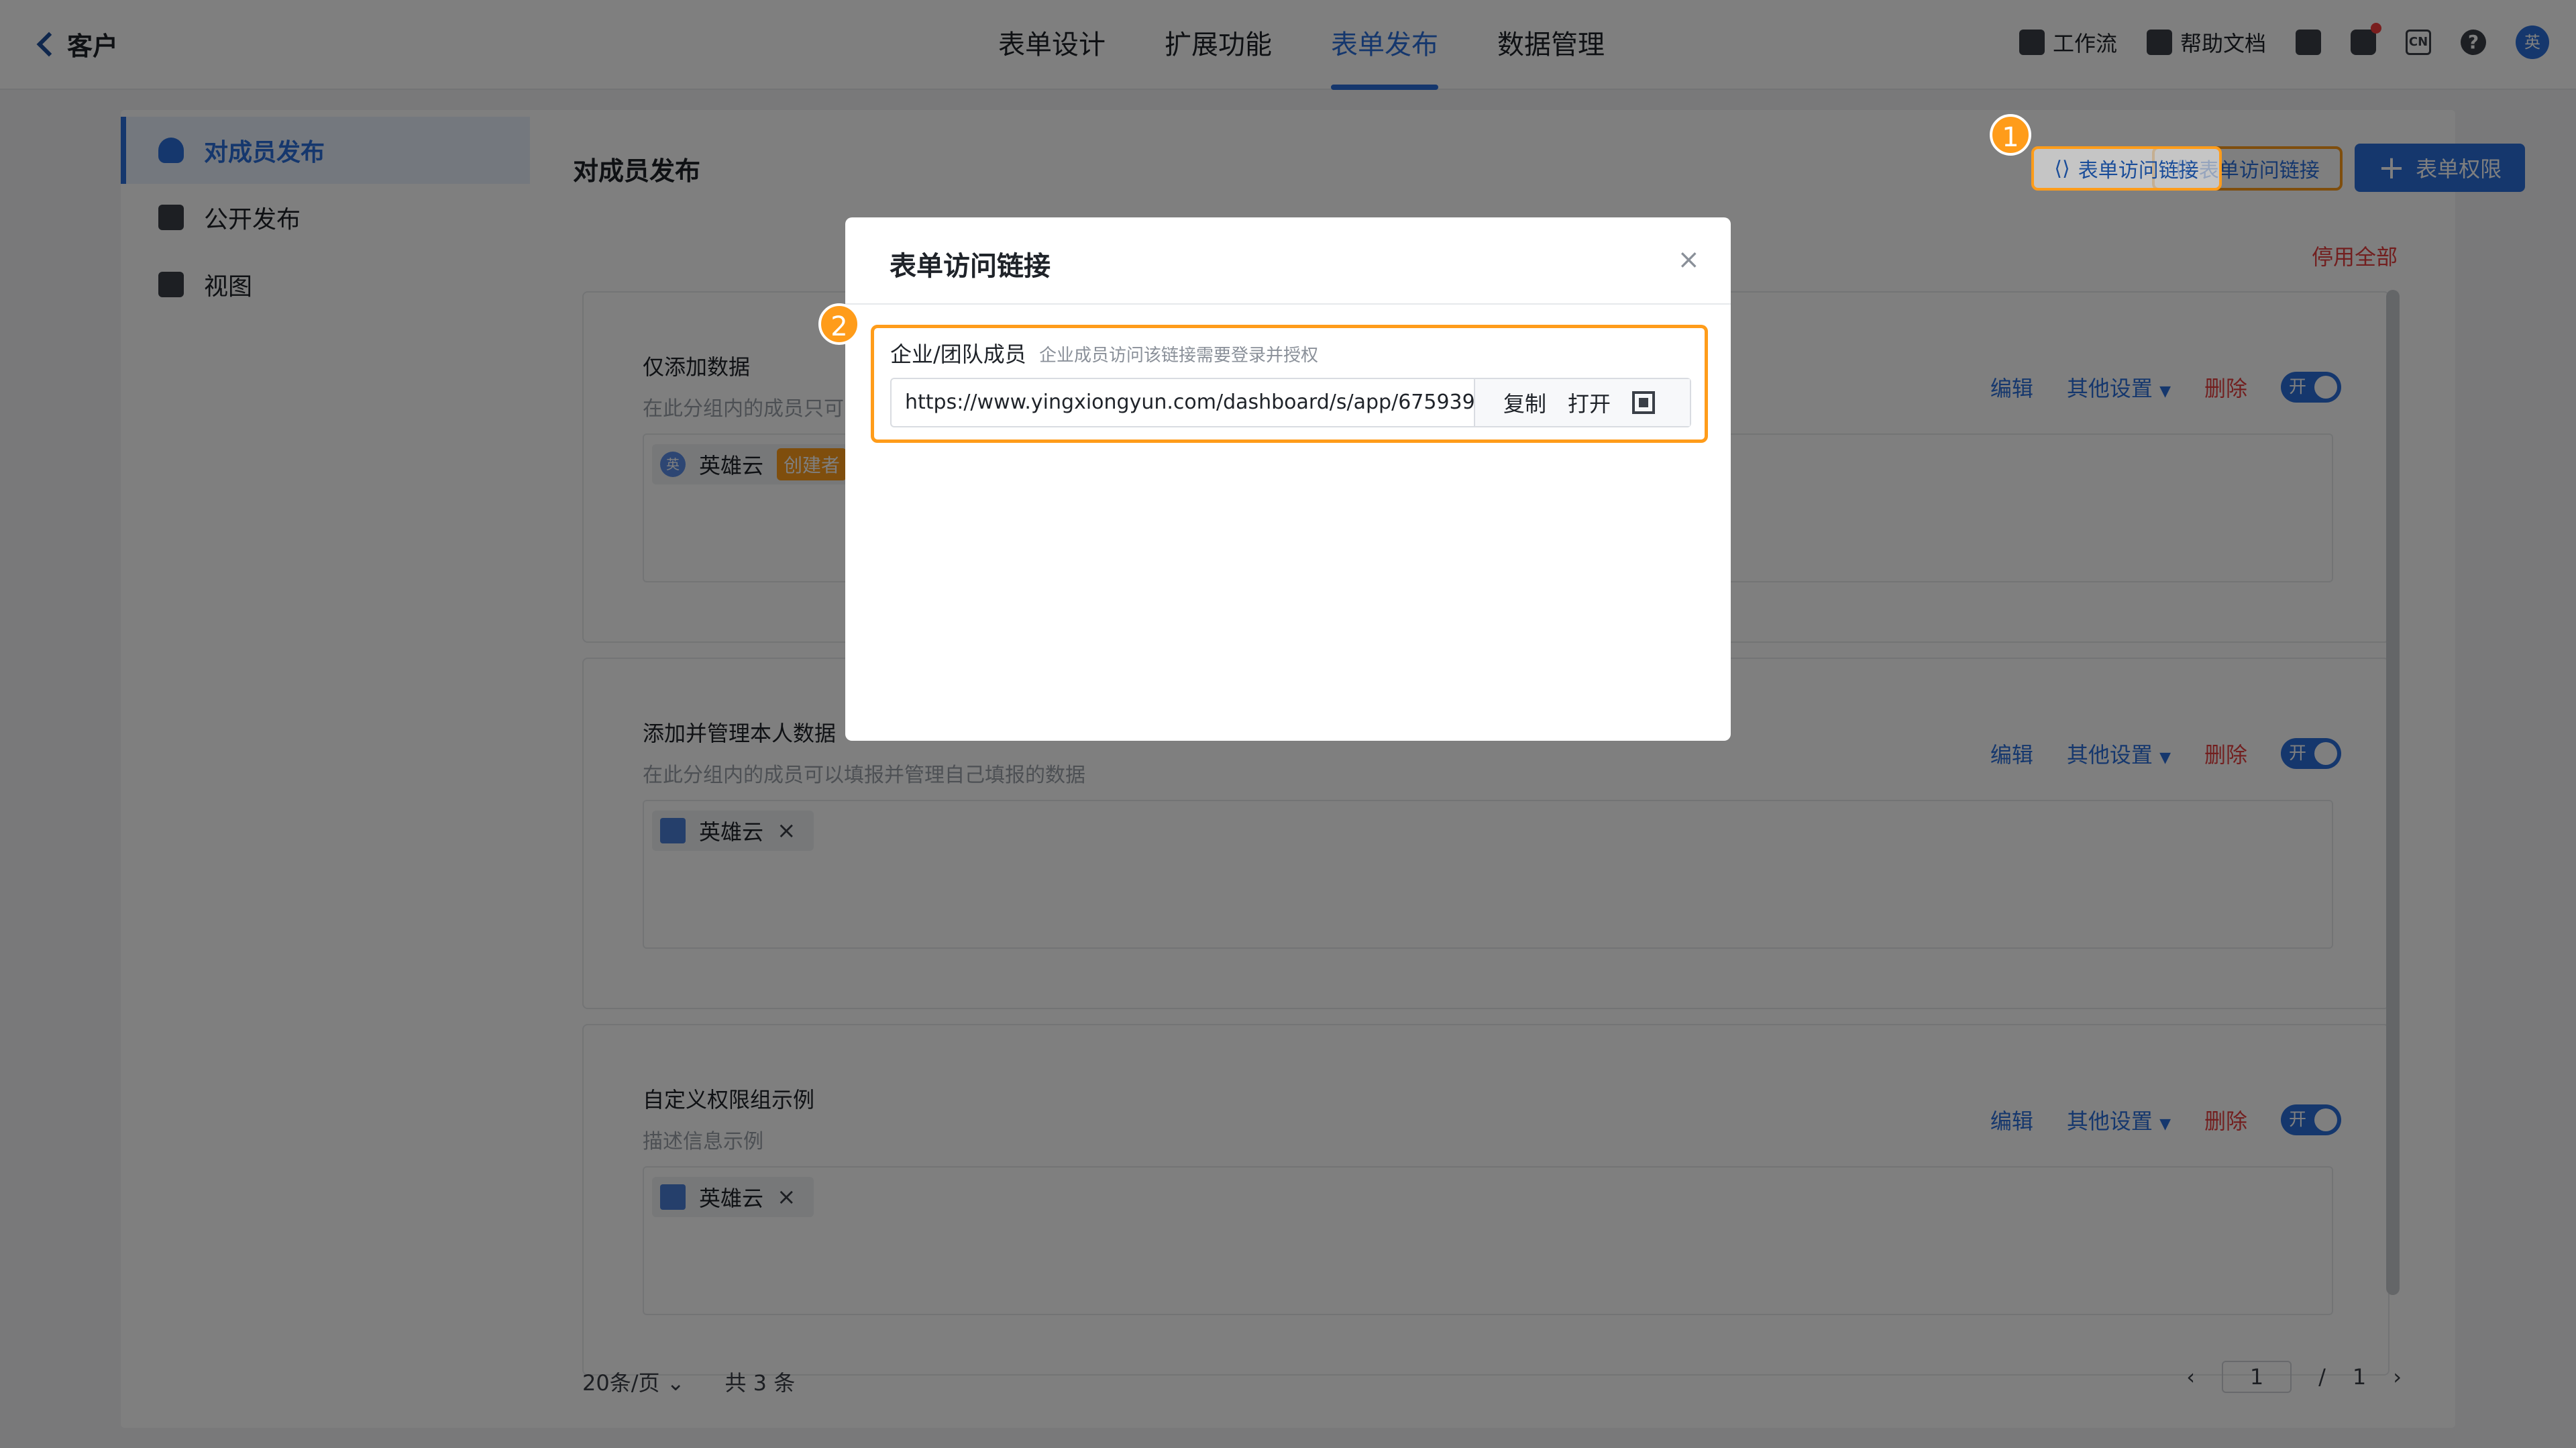 The width and height of the screenshot is (2576, 1448). What do you see at coordinates (970, 266) in the screenshot?
I see `modal-title: 表单访问链接` at bounding box center [970, 266].